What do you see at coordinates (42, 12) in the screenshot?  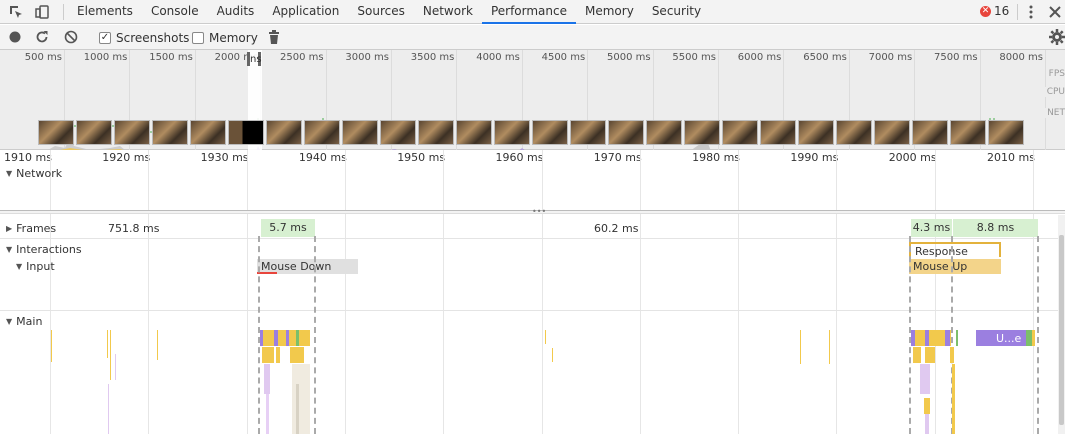 I see `device-toolbar-icon` at bounding box center [42, 12].